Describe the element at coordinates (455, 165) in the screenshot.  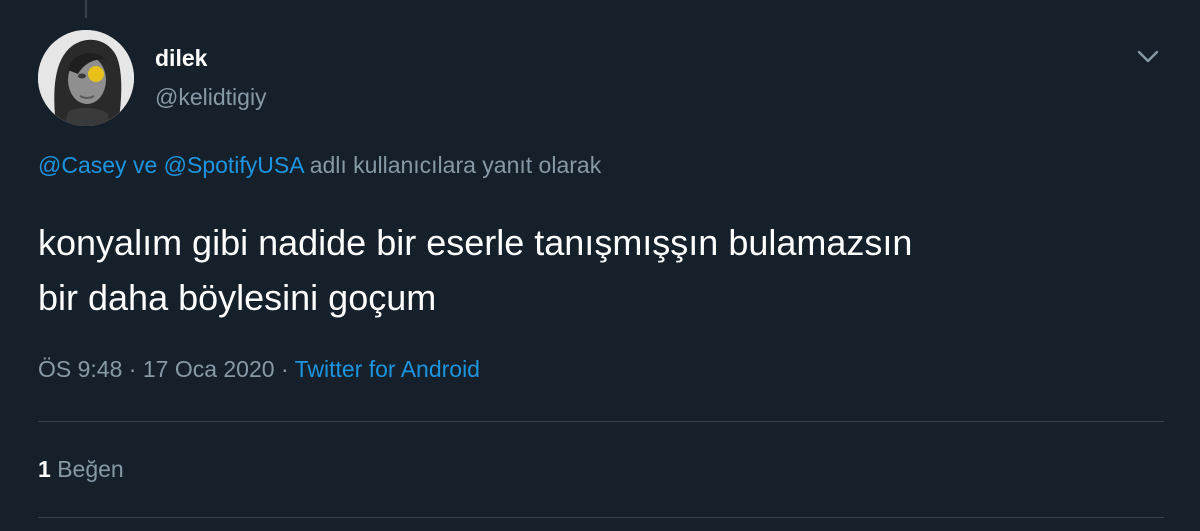
I see `reply-suffix: adlı kullanıcılara yanıt olarak` at that location.